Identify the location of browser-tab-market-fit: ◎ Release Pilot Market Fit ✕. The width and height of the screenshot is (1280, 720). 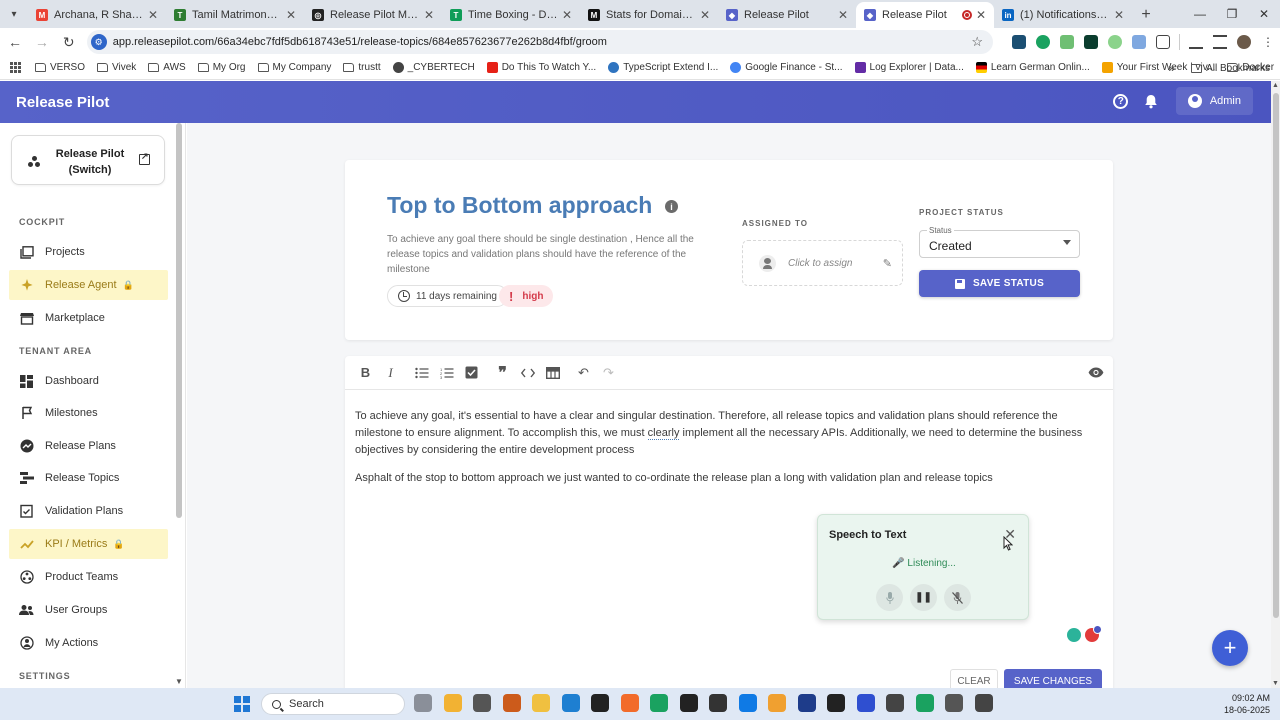
(373, 15).